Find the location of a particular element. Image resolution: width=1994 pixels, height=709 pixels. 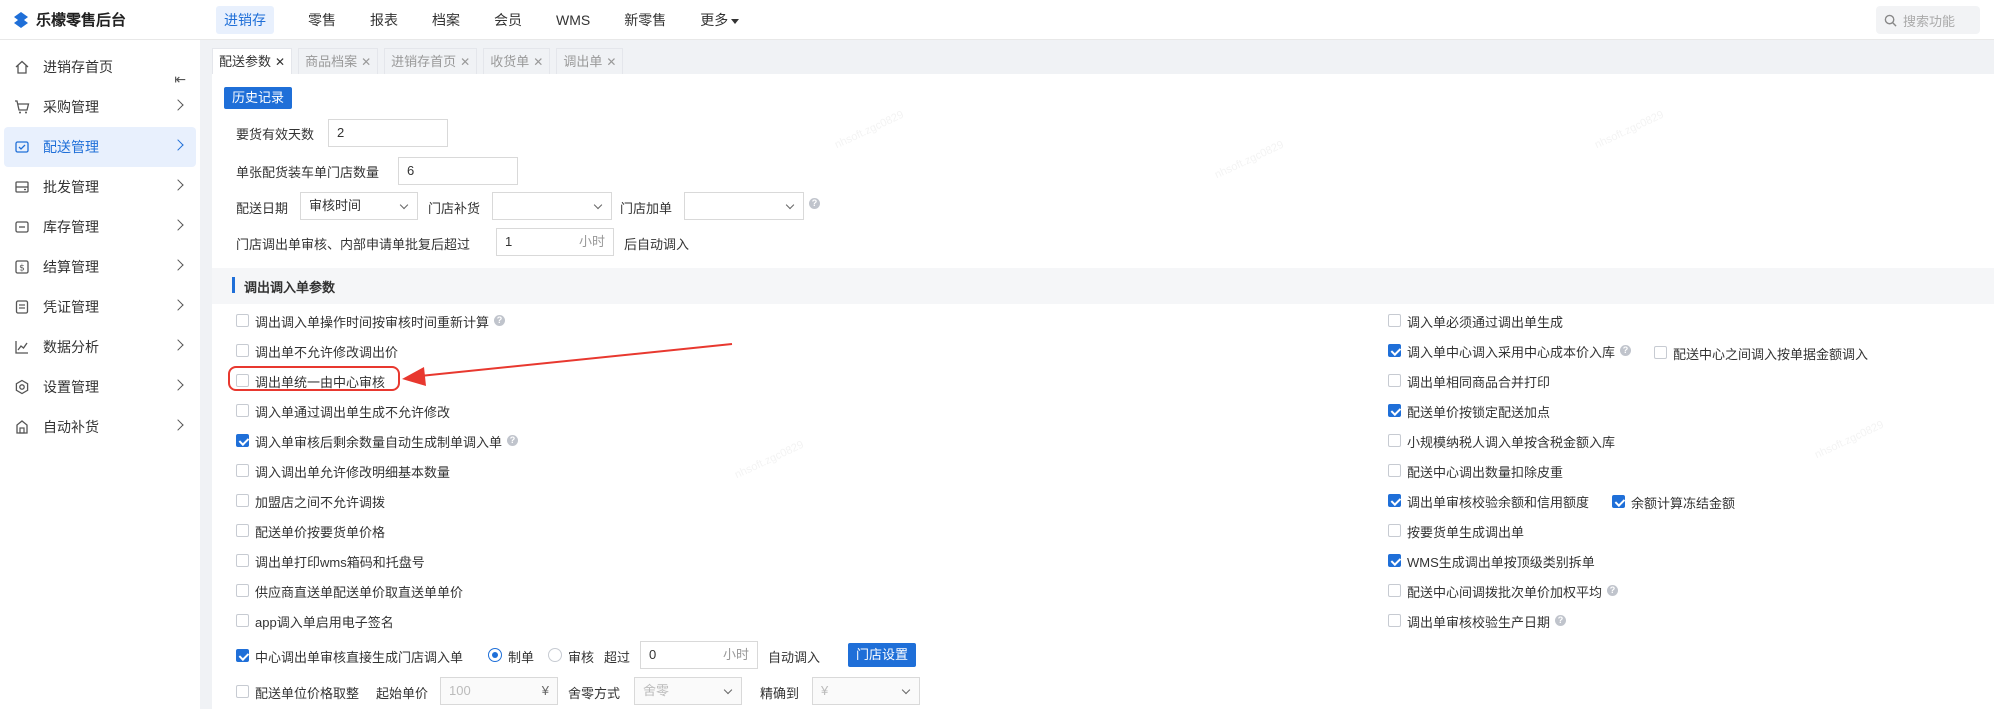

nav-item-archive: 档案 is located at coordinates (446, 20).